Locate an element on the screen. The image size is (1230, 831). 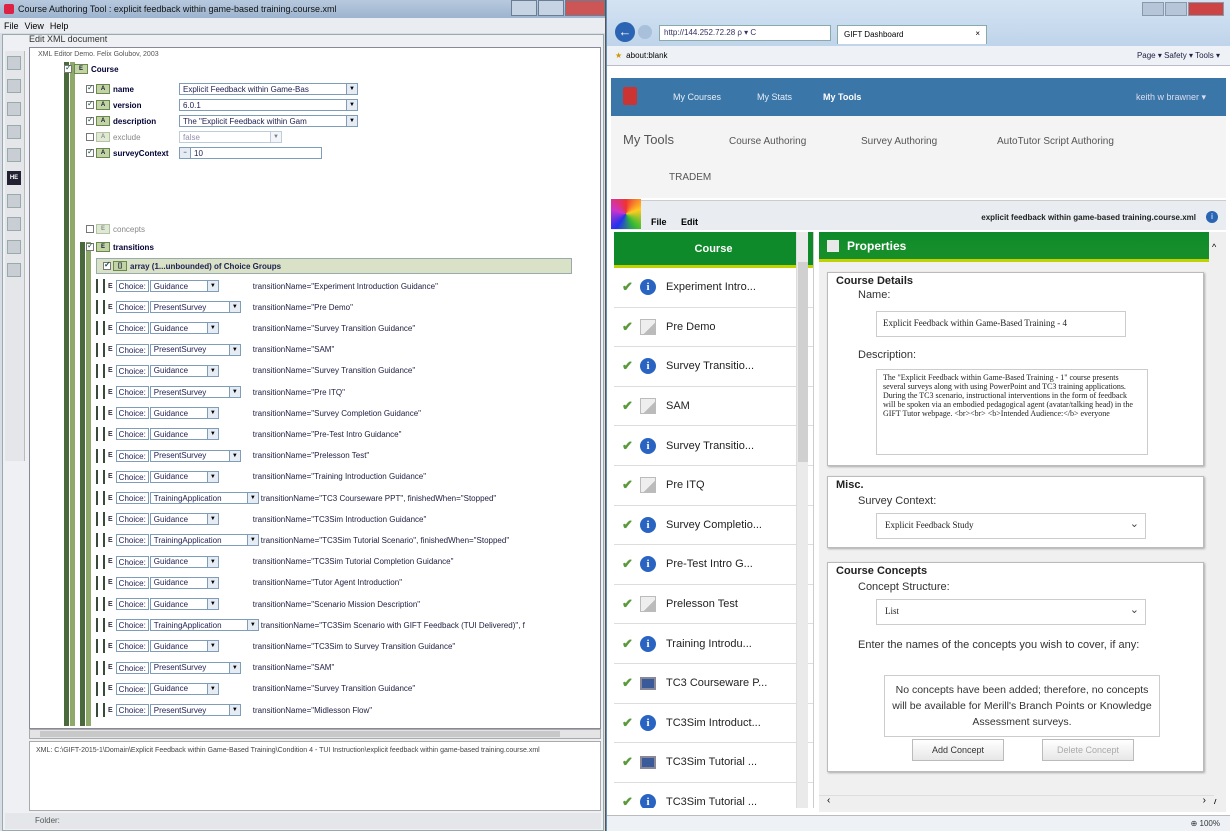
field-row-surveyContext: AsurveyContext −10 is located at coordinates (204, 153).